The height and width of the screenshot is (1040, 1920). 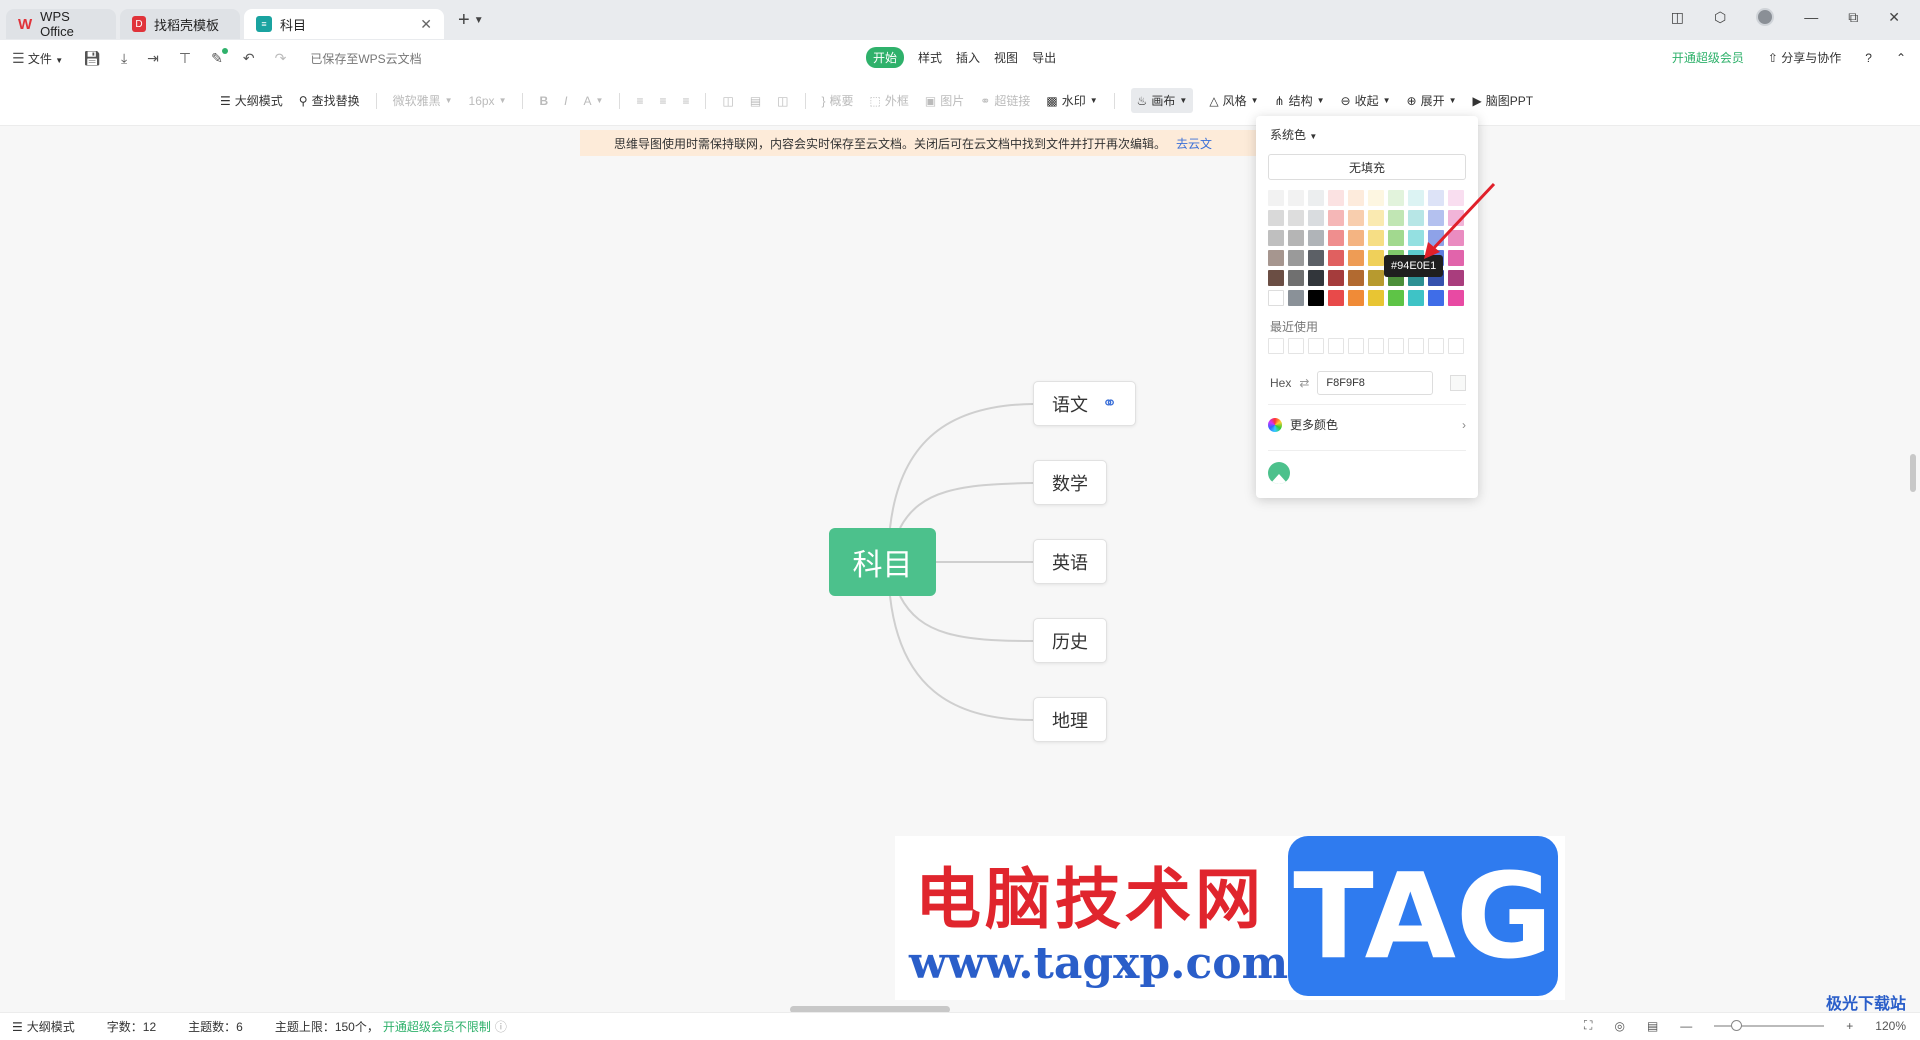 What do you see at coordinates (1588, 1025) in the screenshot?
I see `fit-screen-icon: ⛶` at bounding box center [1588, 1025].